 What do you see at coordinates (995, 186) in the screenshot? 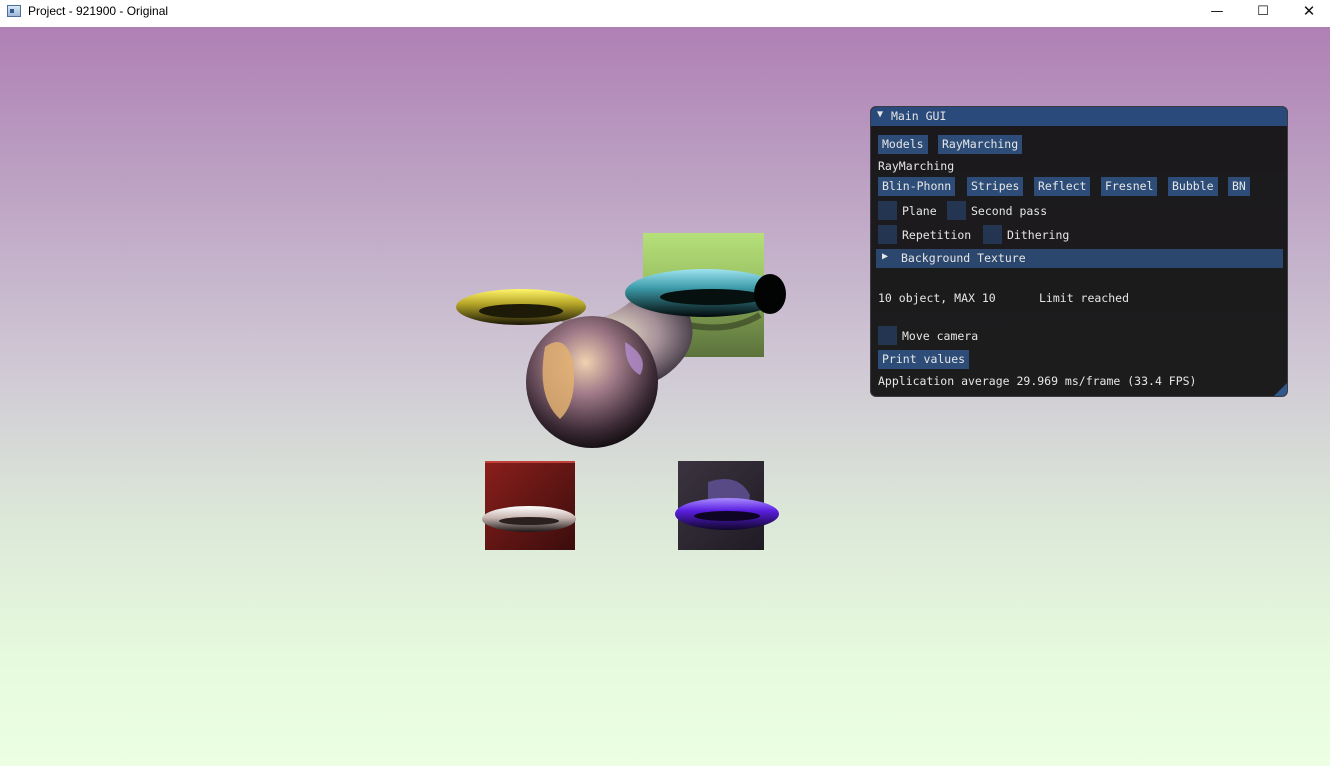
I see `stripes-button: Stripes` at bounding box center [995, 186].